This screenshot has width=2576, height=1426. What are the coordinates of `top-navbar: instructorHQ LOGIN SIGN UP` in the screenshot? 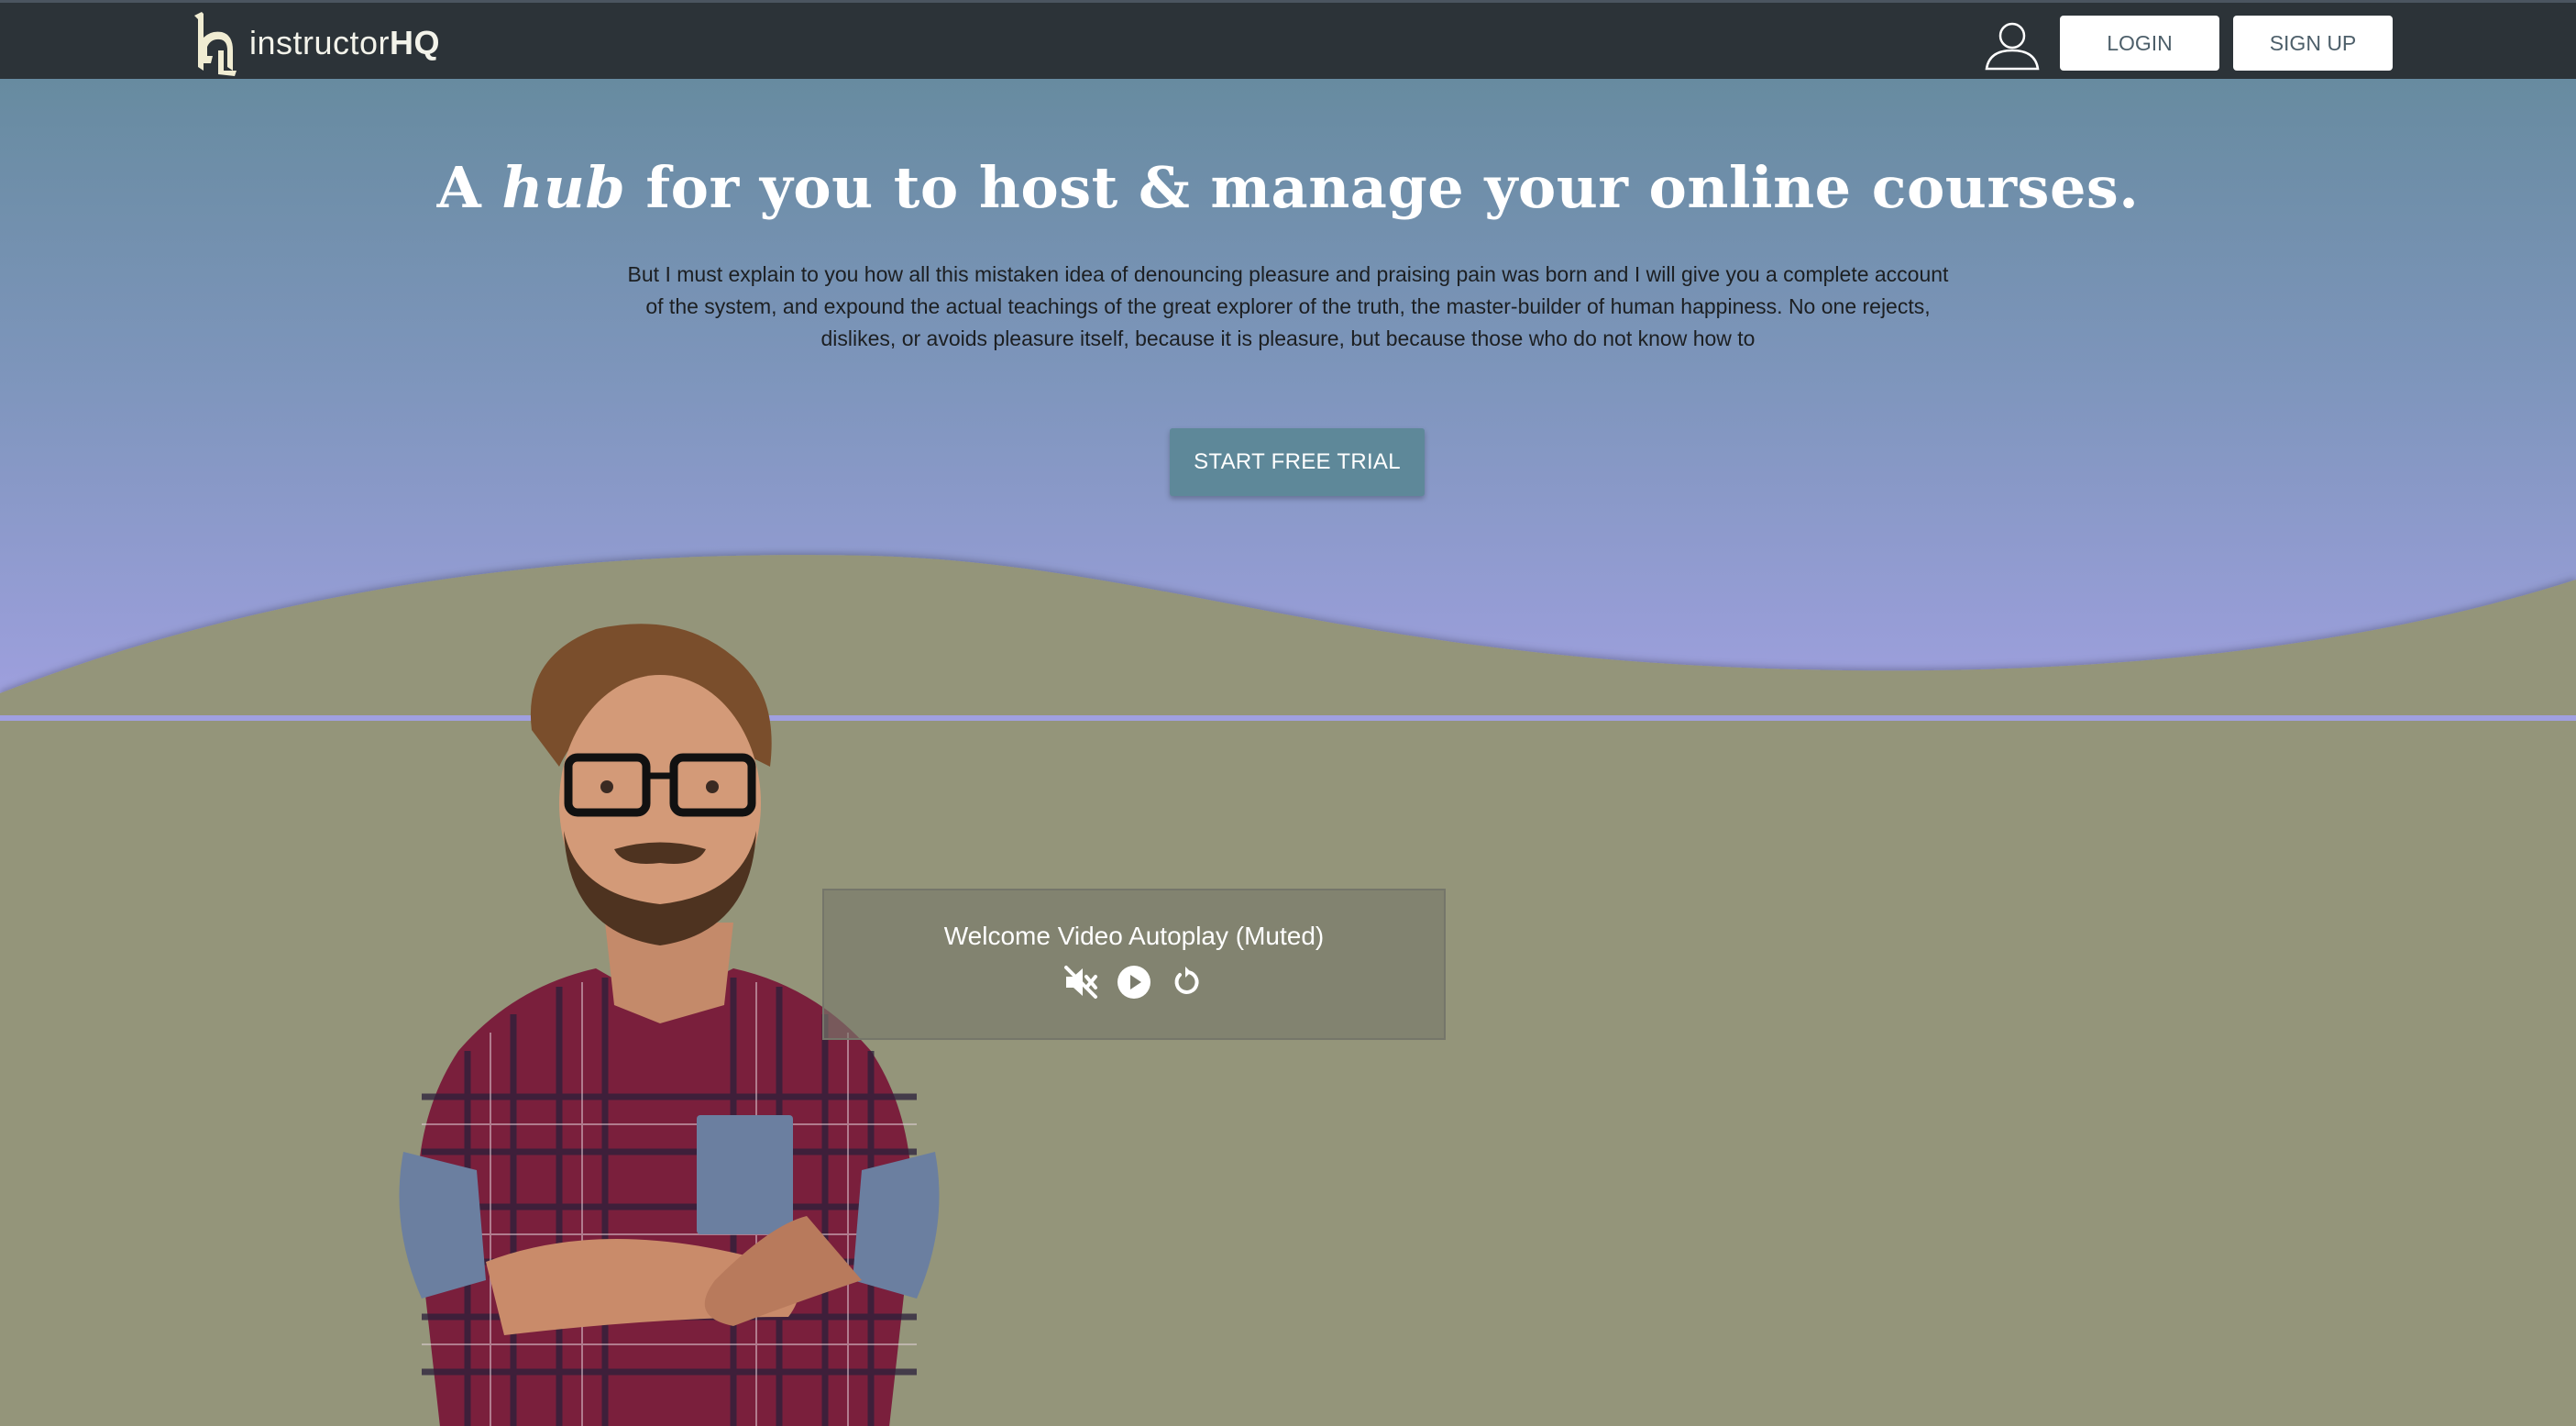 It's located at (1288, 39).